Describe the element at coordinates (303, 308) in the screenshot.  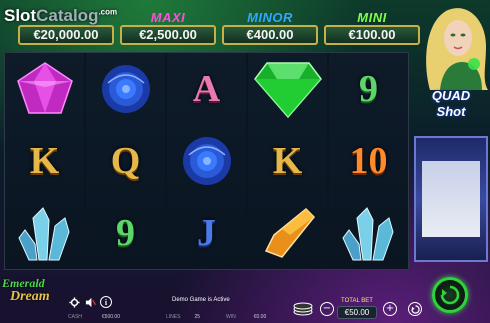
I see `chips-icon` at that location.